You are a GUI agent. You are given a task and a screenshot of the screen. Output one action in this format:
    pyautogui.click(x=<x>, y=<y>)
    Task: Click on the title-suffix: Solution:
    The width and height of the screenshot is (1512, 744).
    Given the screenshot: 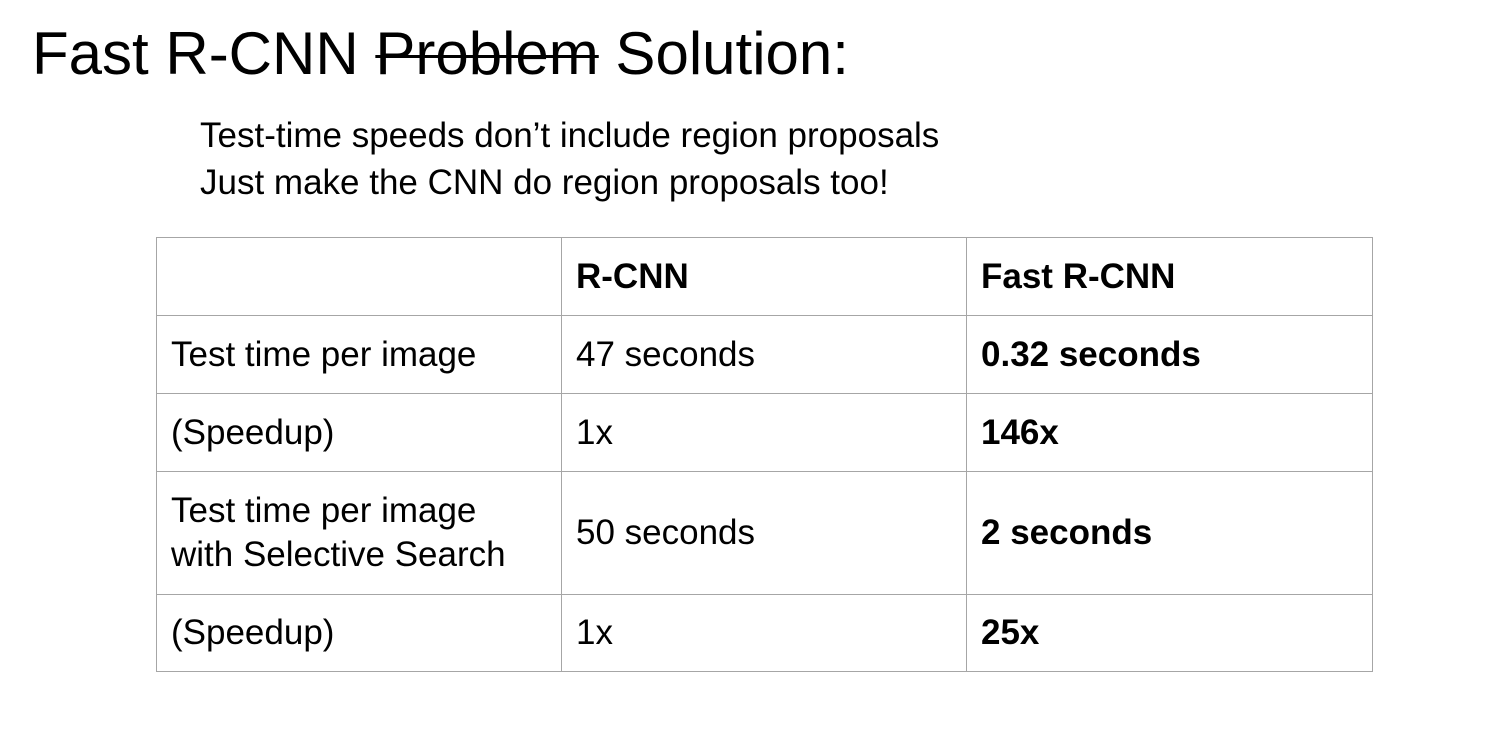 What is the action you would take?
    pyautogui.click(x=723, y=53)
    